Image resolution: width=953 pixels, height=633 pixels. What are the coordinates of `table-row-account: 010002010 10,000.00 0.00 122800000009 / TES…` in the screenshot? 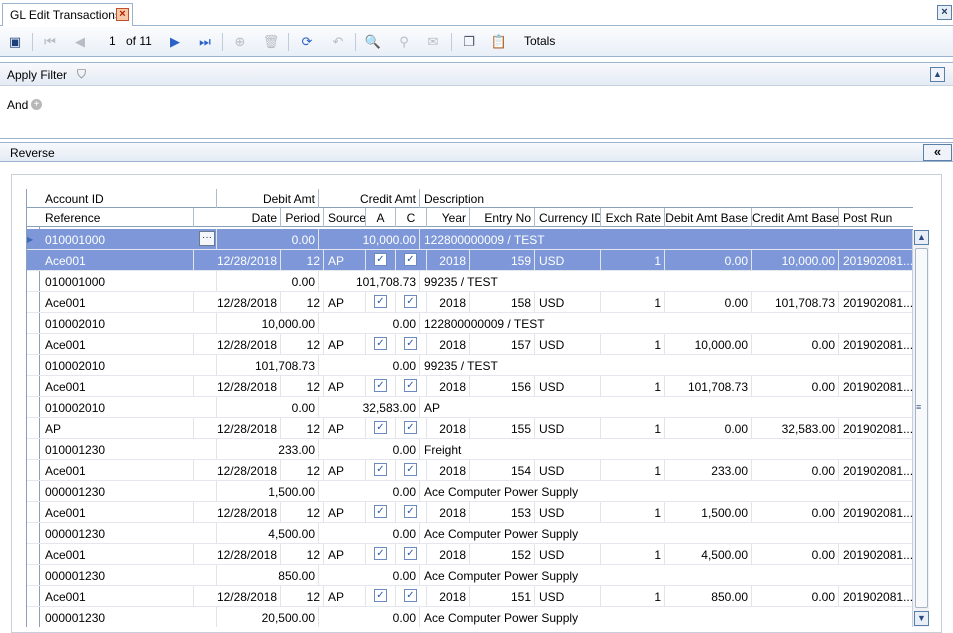 It's located at (470, 323).